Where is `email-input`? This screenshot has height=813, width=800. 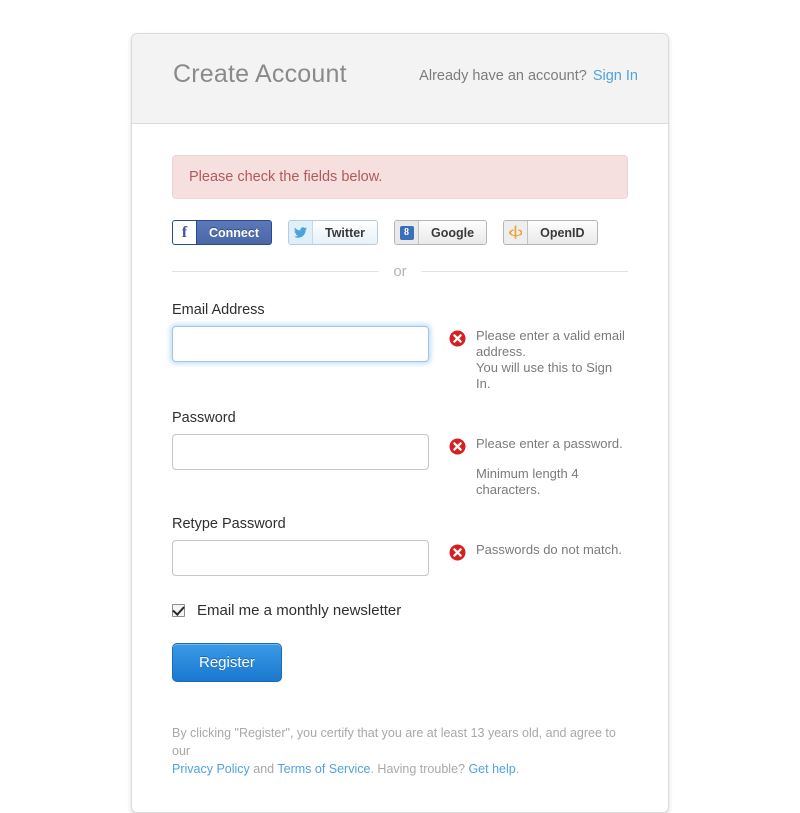
email-input is located at coordinates (300, 344).